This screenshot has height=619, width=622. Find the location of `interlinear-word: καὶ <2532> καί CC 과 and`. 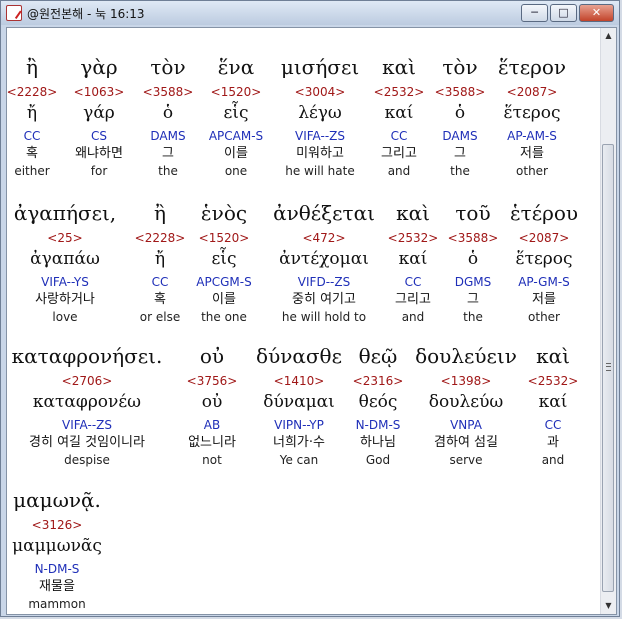

interlinear-word: καὶ <2532> καί CC 과 and is located at coordinates (544, 406).